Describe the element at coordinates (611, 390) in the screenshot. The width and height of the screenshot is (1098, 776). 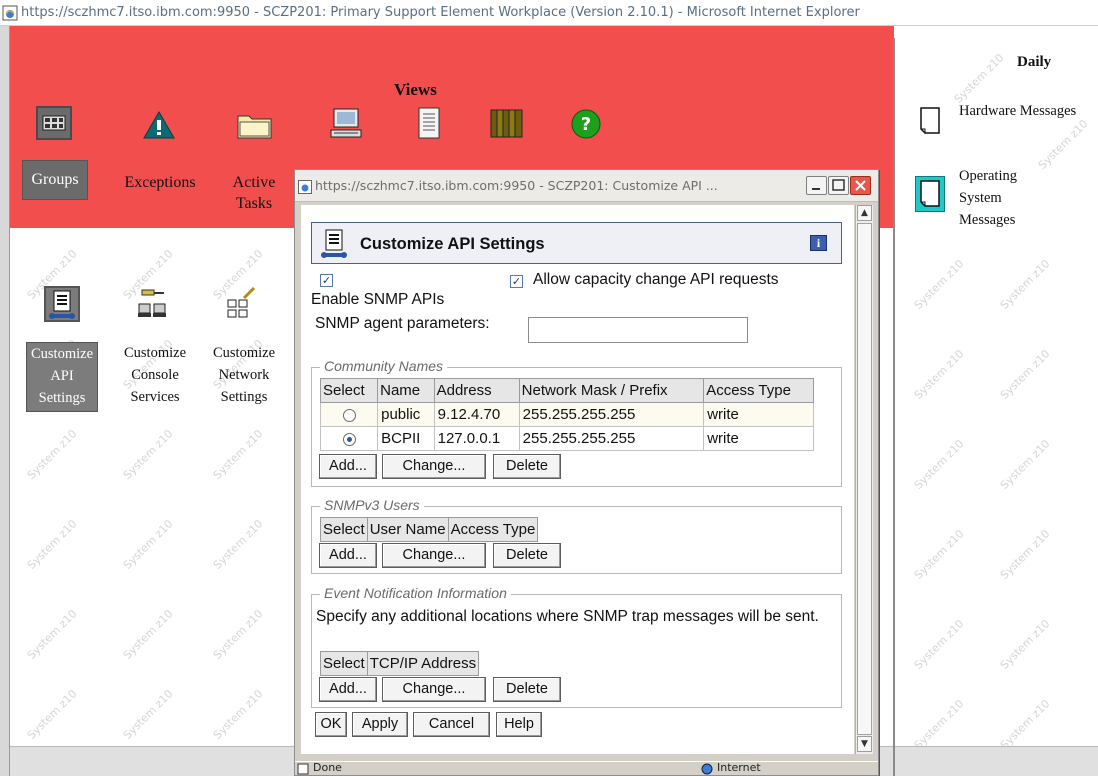
I see `column-header: Network Mask / Prefix` at that location.